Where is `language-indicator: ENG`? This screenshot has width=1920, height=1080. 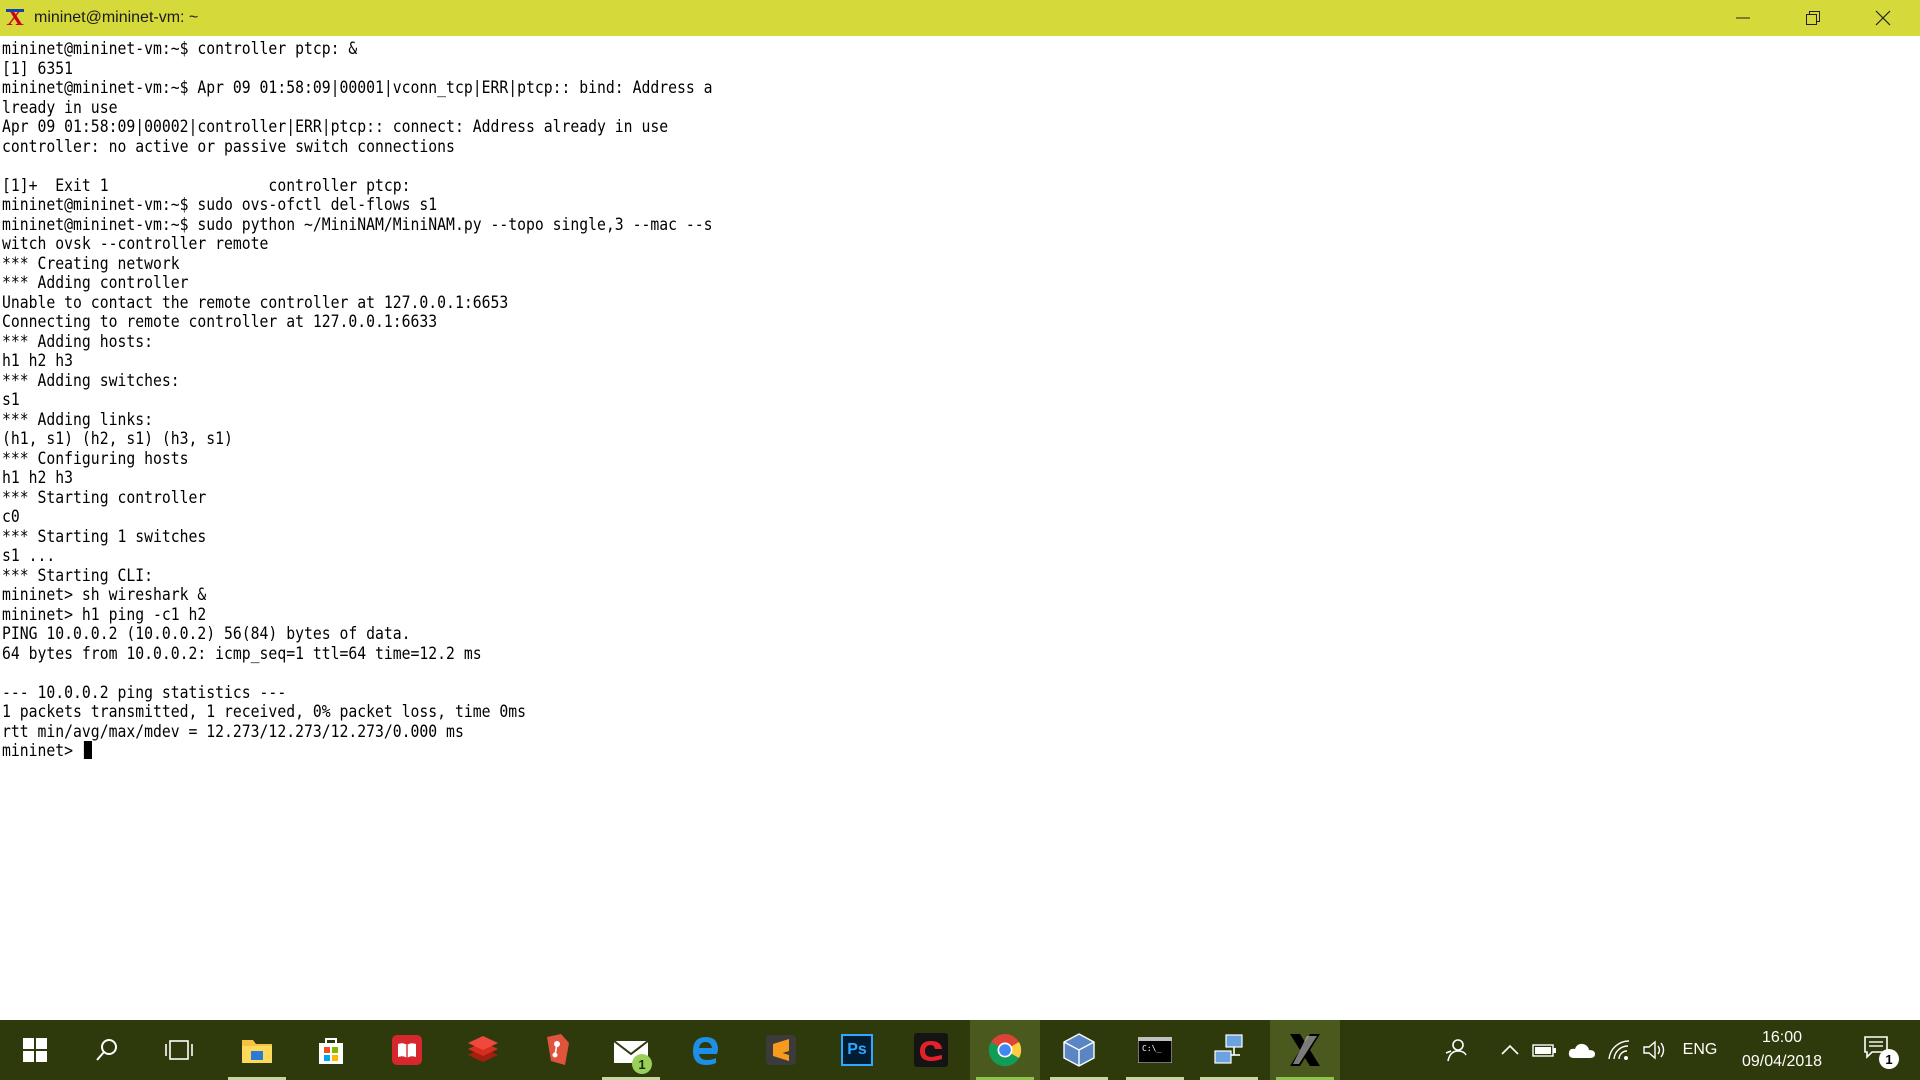 language-indicator: ENG is located at coordinates (1700, 1050).